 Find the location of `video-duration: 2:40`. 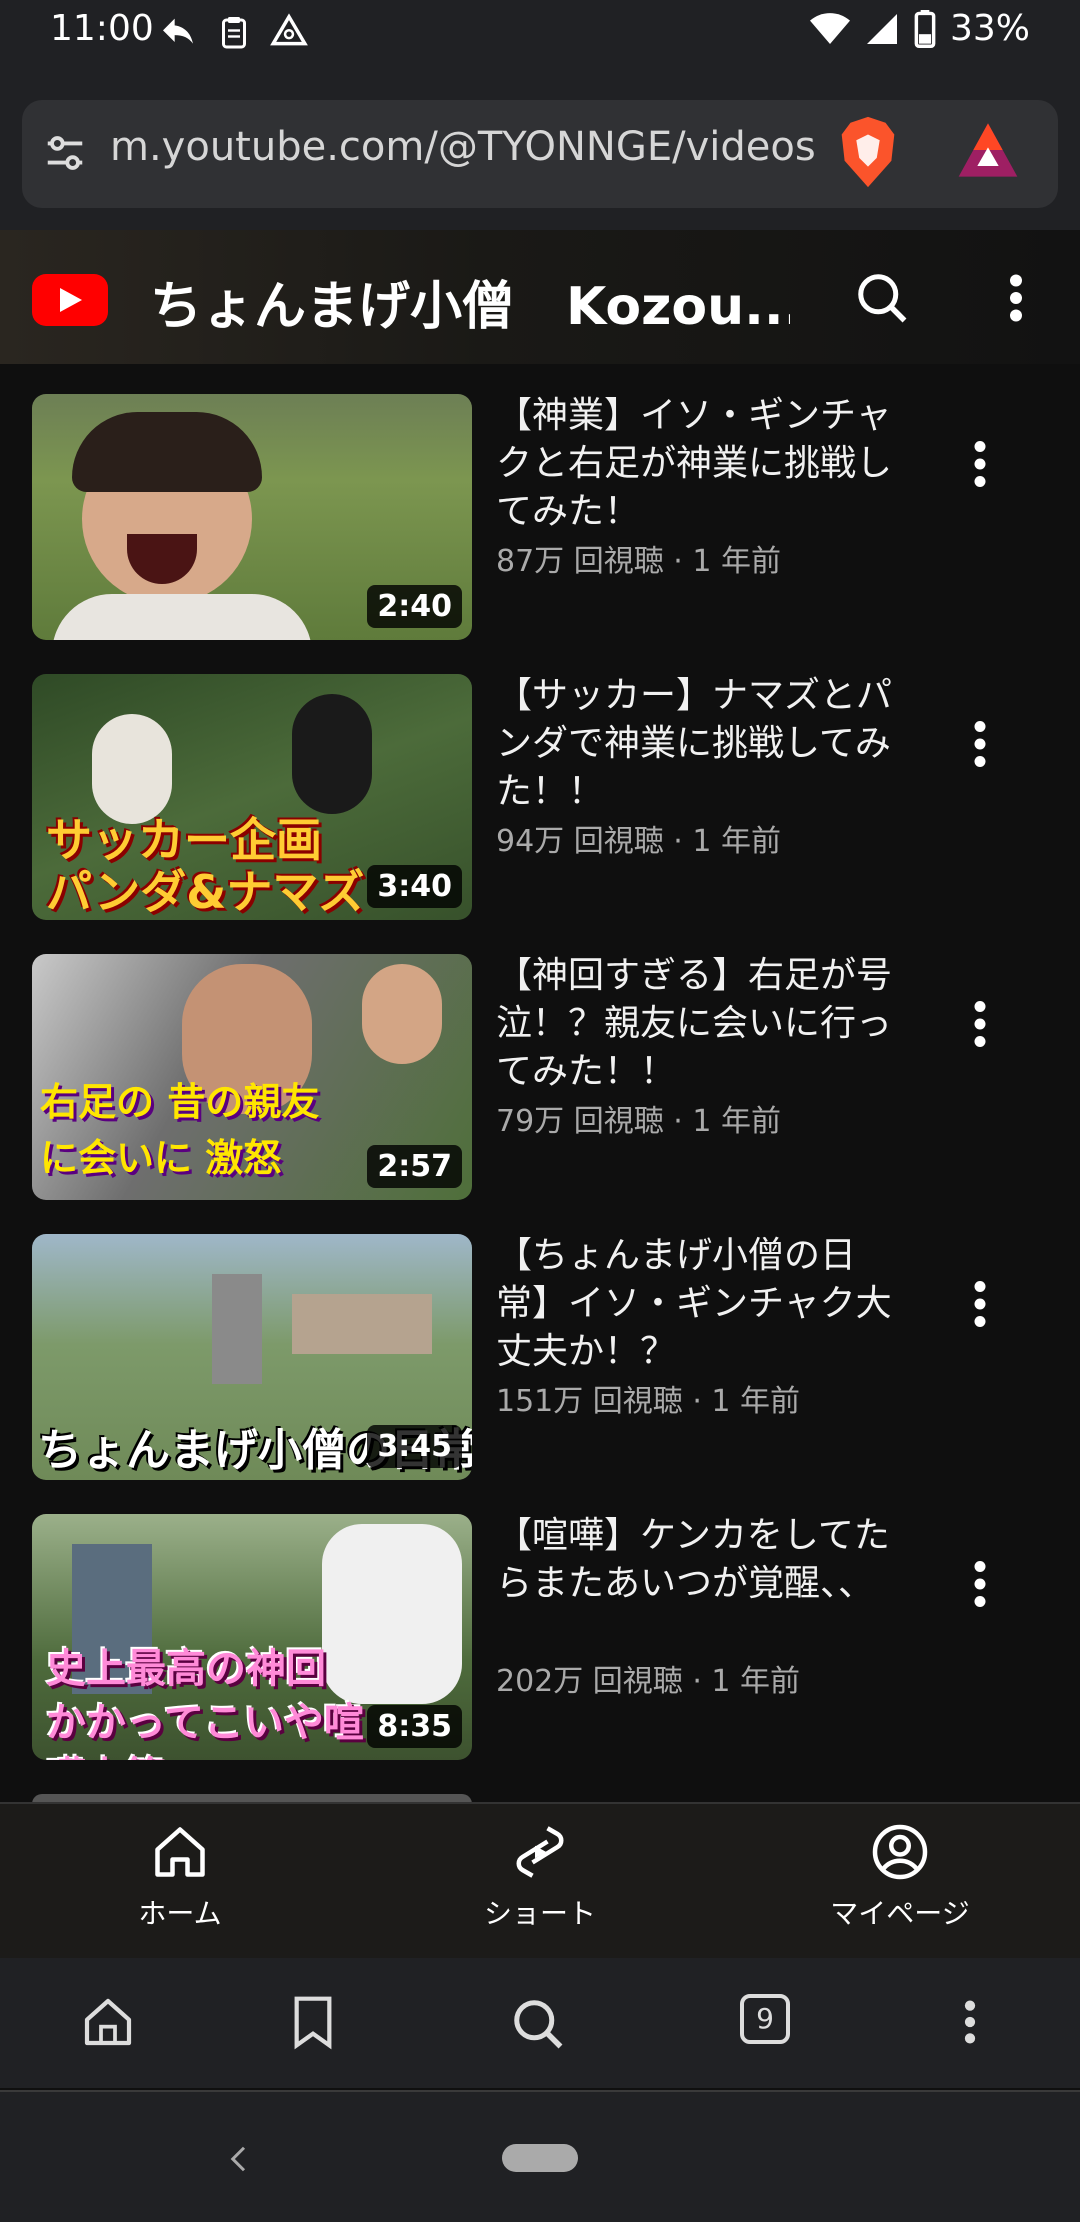

video-duration: 2:40 is located at coordinates (414, 606).